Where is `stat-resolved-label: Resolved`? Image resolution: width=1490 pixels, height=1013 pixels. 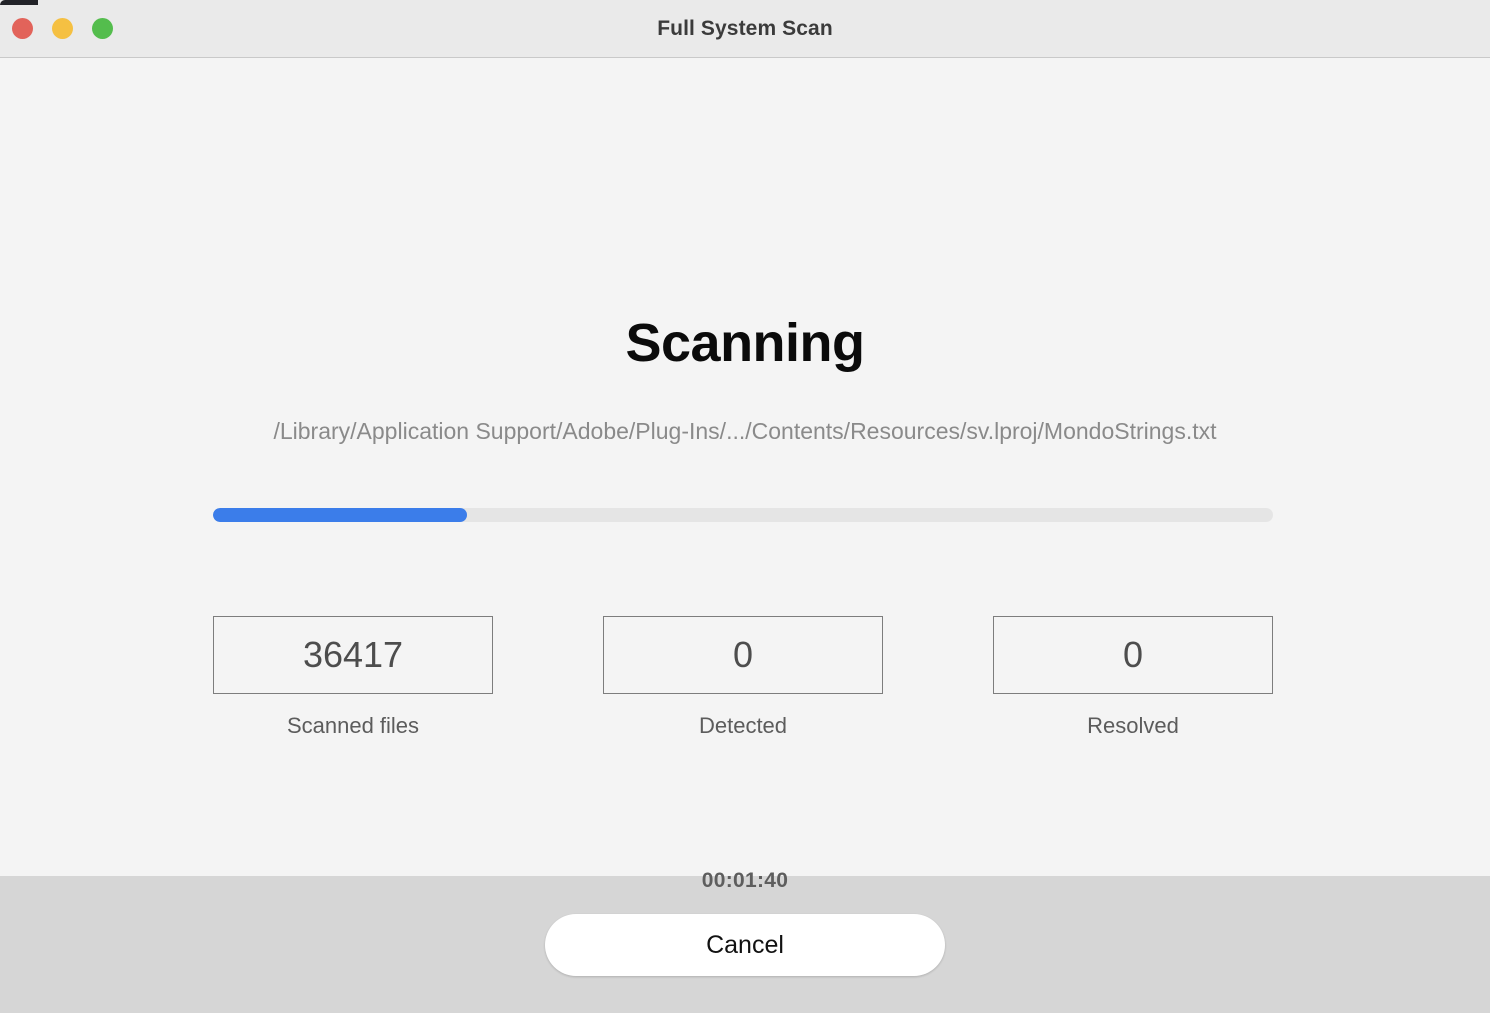 stat-resolved-label: Resolved is located at coordinates (1133, 725).